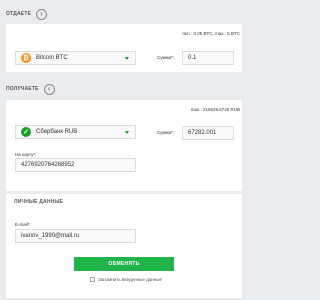  Describe the element at coordinates (75, 236) in the screenshot. I see `email-input: ivanov_1990@mail.ru` at that location.